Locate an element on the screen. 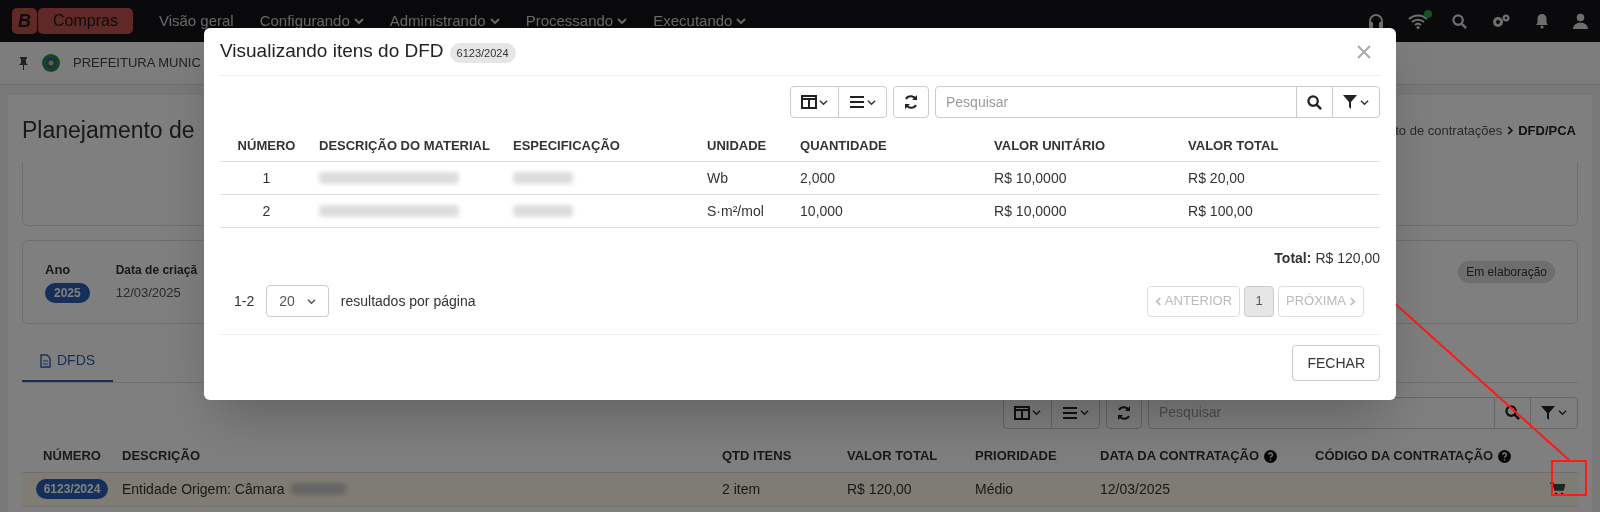 This screenshot has width=1600, height=512. table-cell-text: Entidade Origem: Câmara is located at coordinates (203, 489).